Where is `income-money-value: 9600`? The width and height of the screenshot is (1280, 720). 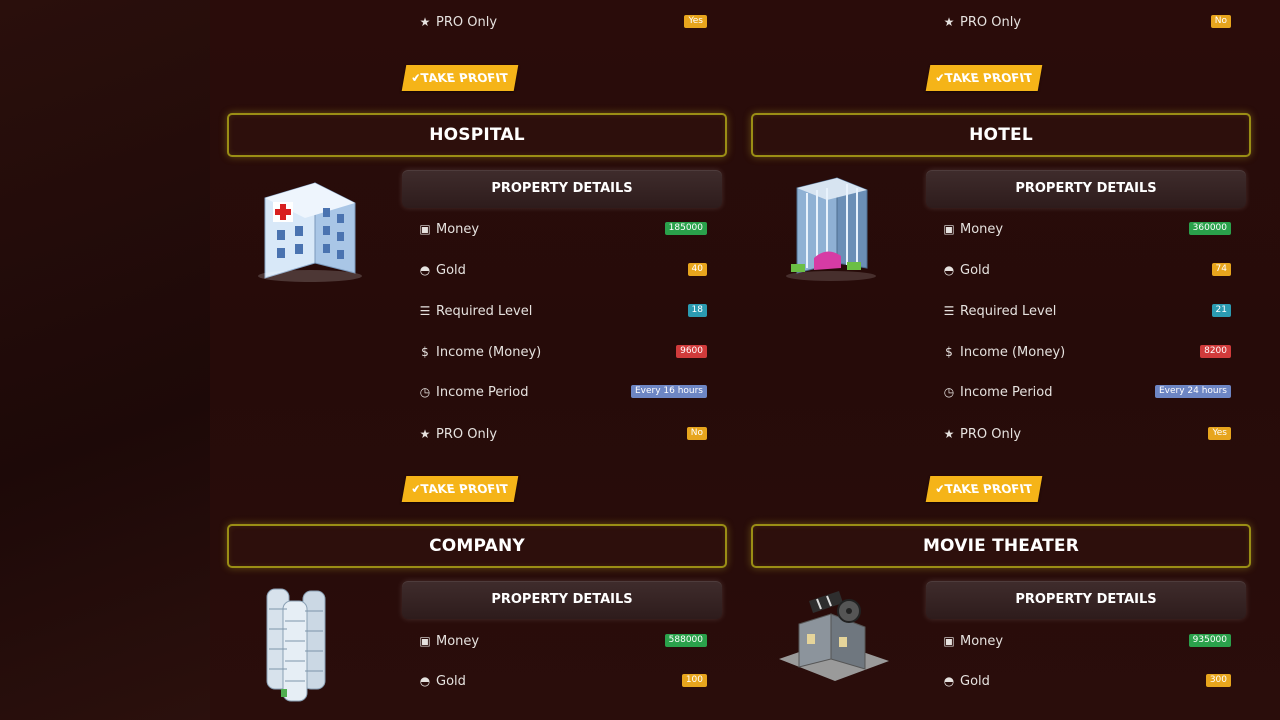 income-money-value: 9600 is located at coordinates (691, 351).